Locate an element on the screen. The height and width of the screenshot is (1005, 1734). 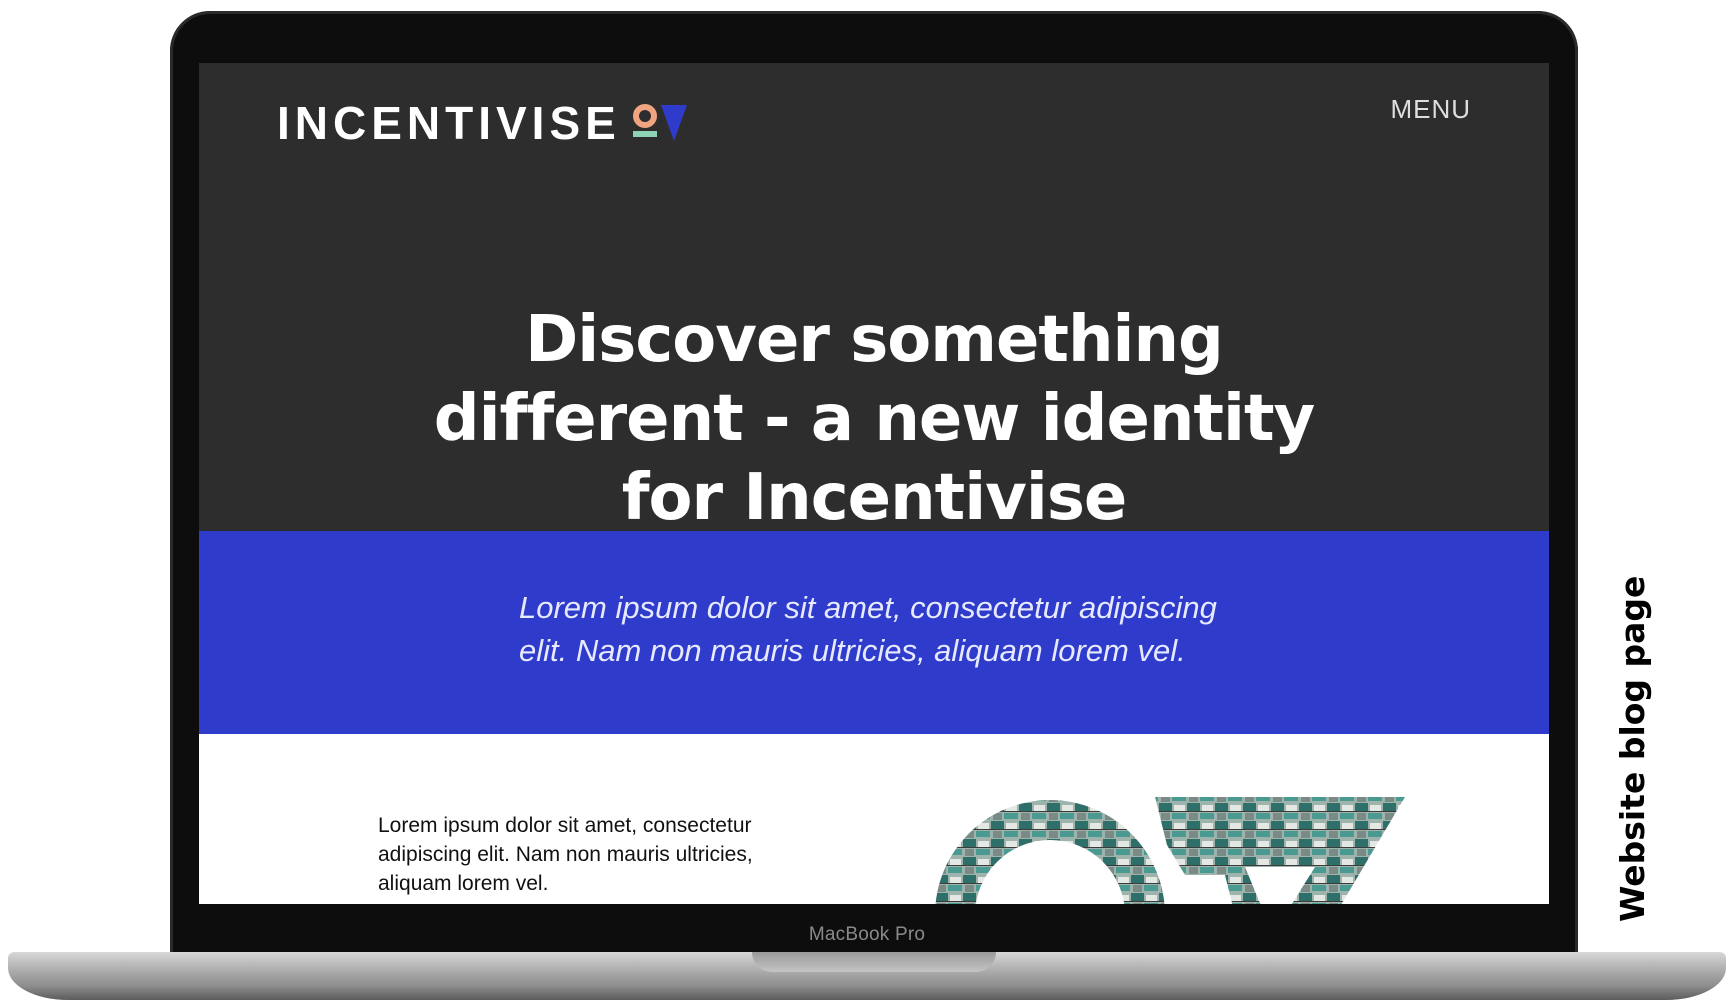
logo-wordmark: INCENTIVISE is located at coordinates (449, 123).